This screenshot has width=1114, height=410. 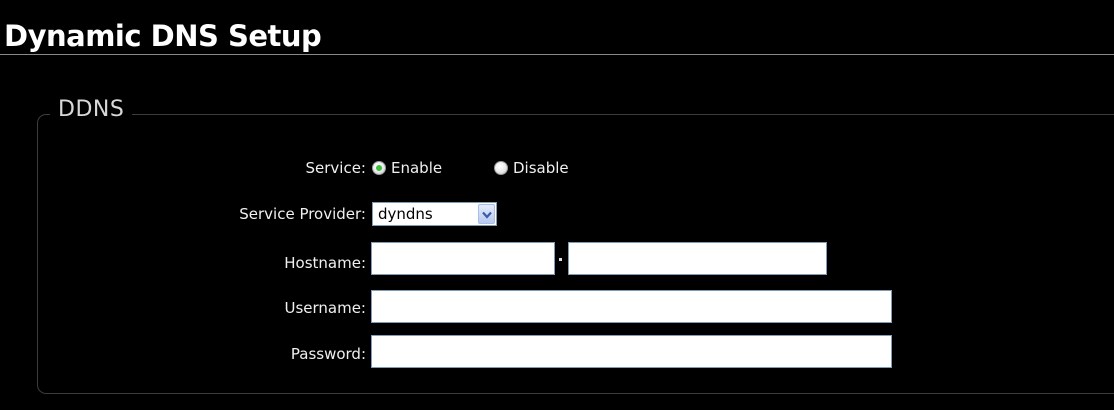 I want to click on radio-selected-icon, so click(x=379, y=168).